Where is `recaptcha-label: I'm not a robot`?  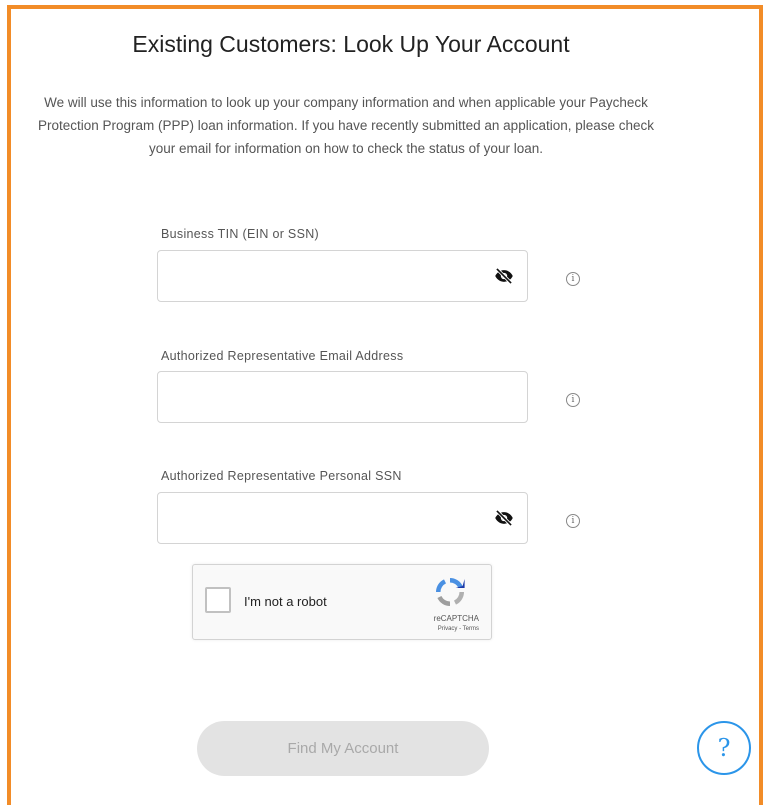
recaptcha-label: I'm not a robot is located at coordinates (285, 601).